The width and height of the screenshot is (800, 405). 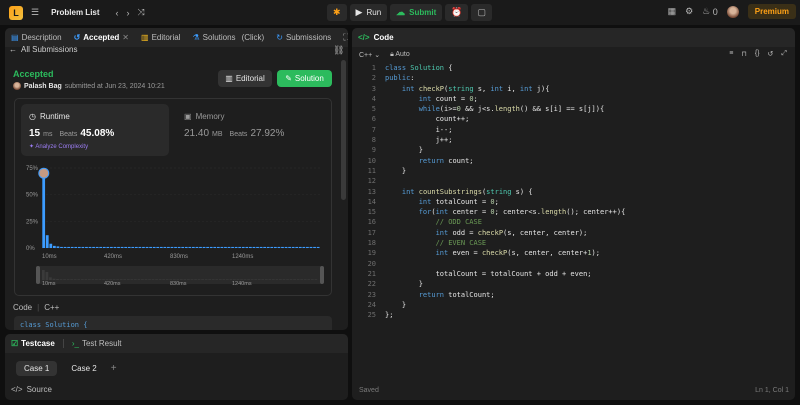 What do you see at coordinates (114, 86) in the screenshot?
I see `submitted-time: submitted at Jun 23, 2024 10:21` at bounding box center [114, 86].